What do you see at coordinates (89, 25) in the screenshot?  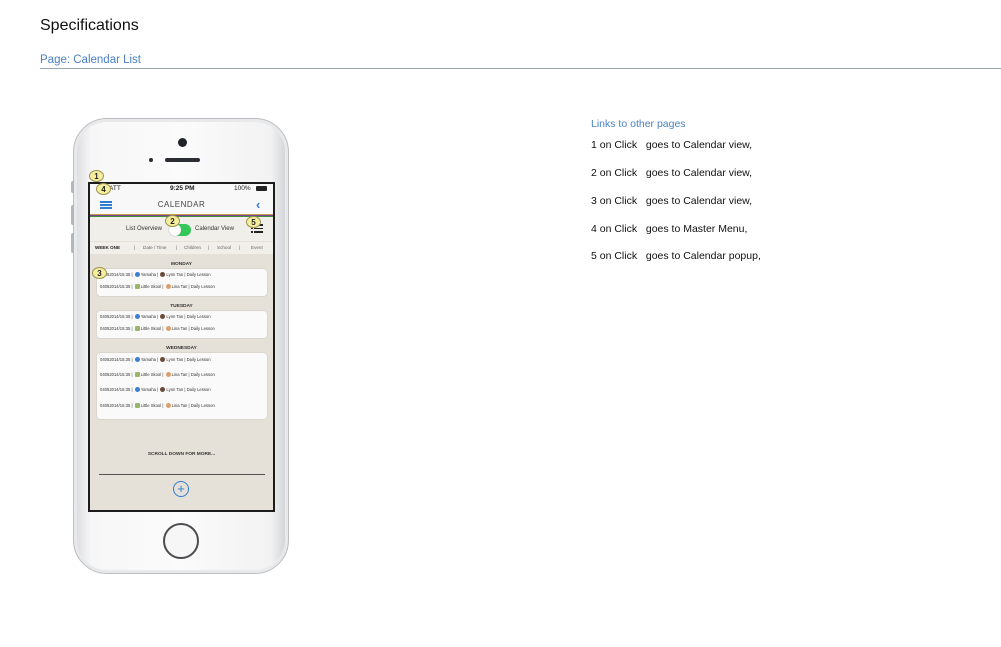 I see `spec-title: Specifications` at bounding box center [89, 25].